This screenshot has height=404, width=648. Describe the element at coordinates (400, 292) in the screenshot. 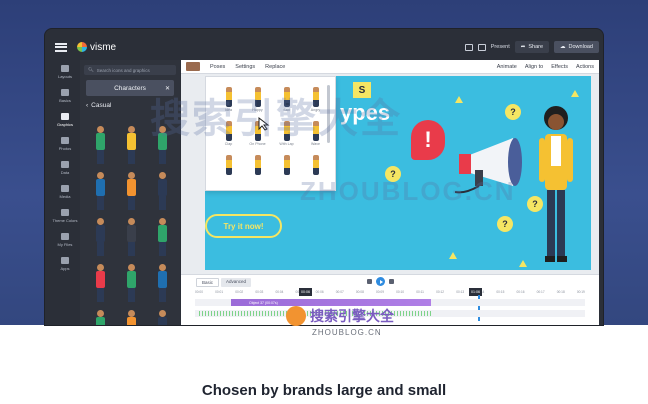

I see `tick-label: 00:10` at that location.